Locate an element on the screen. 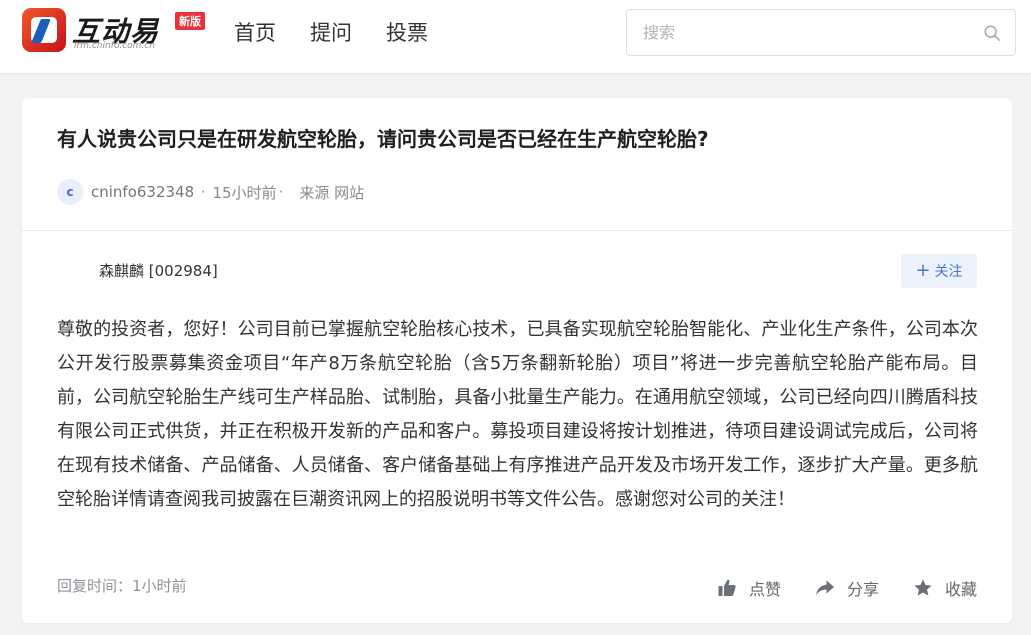  like-button: 点赞 is located at coordinates (749, 588).